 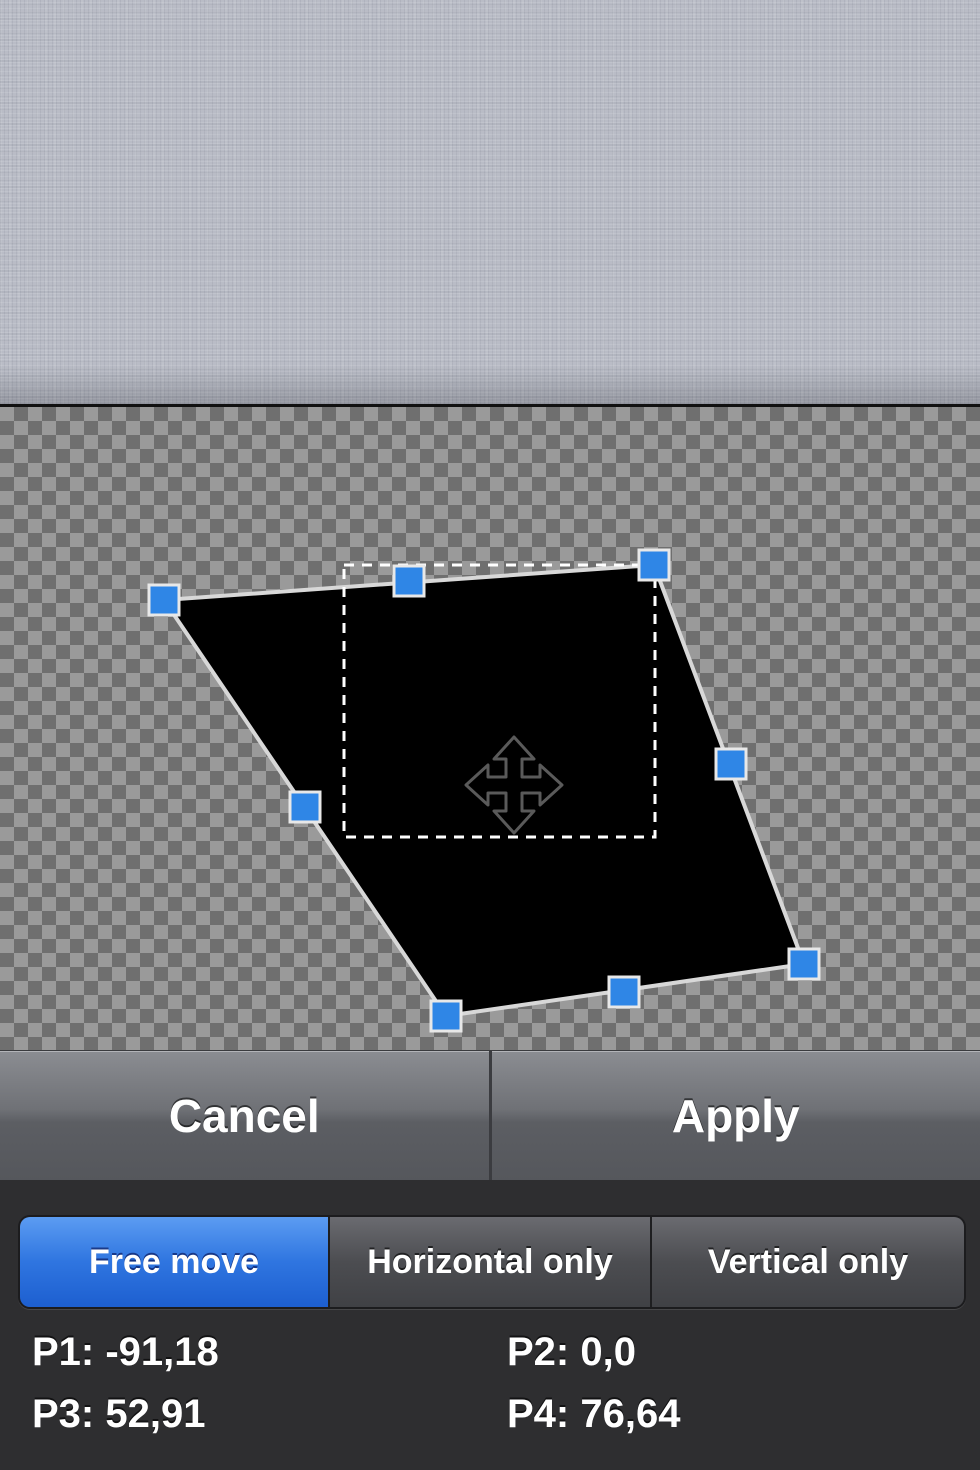 What do you see at coordinates (594, 1414) in the screenshot?
I see `coord-p4: P4: 76,64` at bounding box center [594, 1414].